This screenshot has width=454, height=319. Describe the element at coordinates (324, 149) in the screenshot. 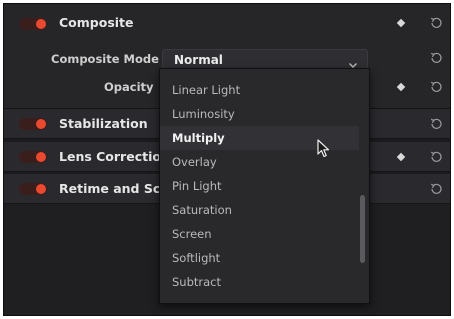

I see `mouse-pointer-icon` at that location.